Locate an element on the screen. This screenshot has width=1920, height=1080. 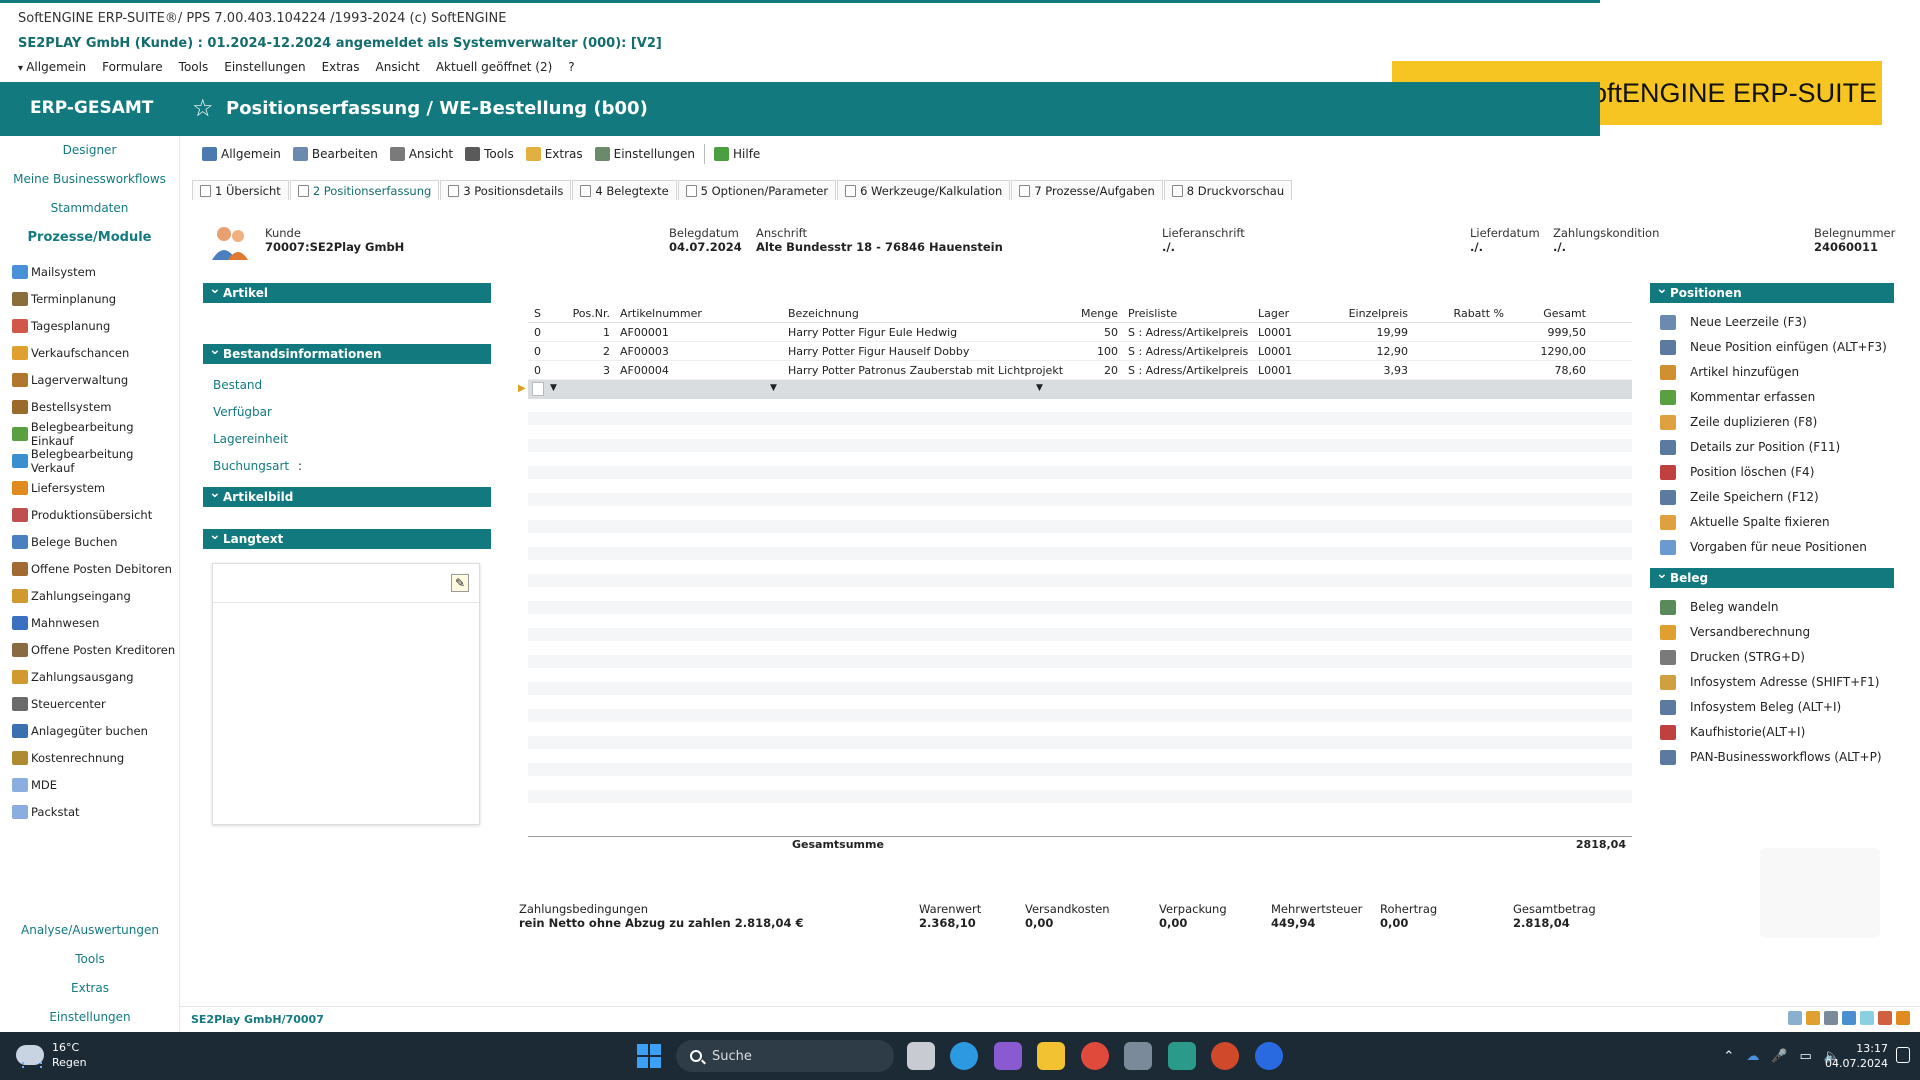
module-item-produktionsübersicht: Produktionsübersicht is located at coordinates (89, 514).